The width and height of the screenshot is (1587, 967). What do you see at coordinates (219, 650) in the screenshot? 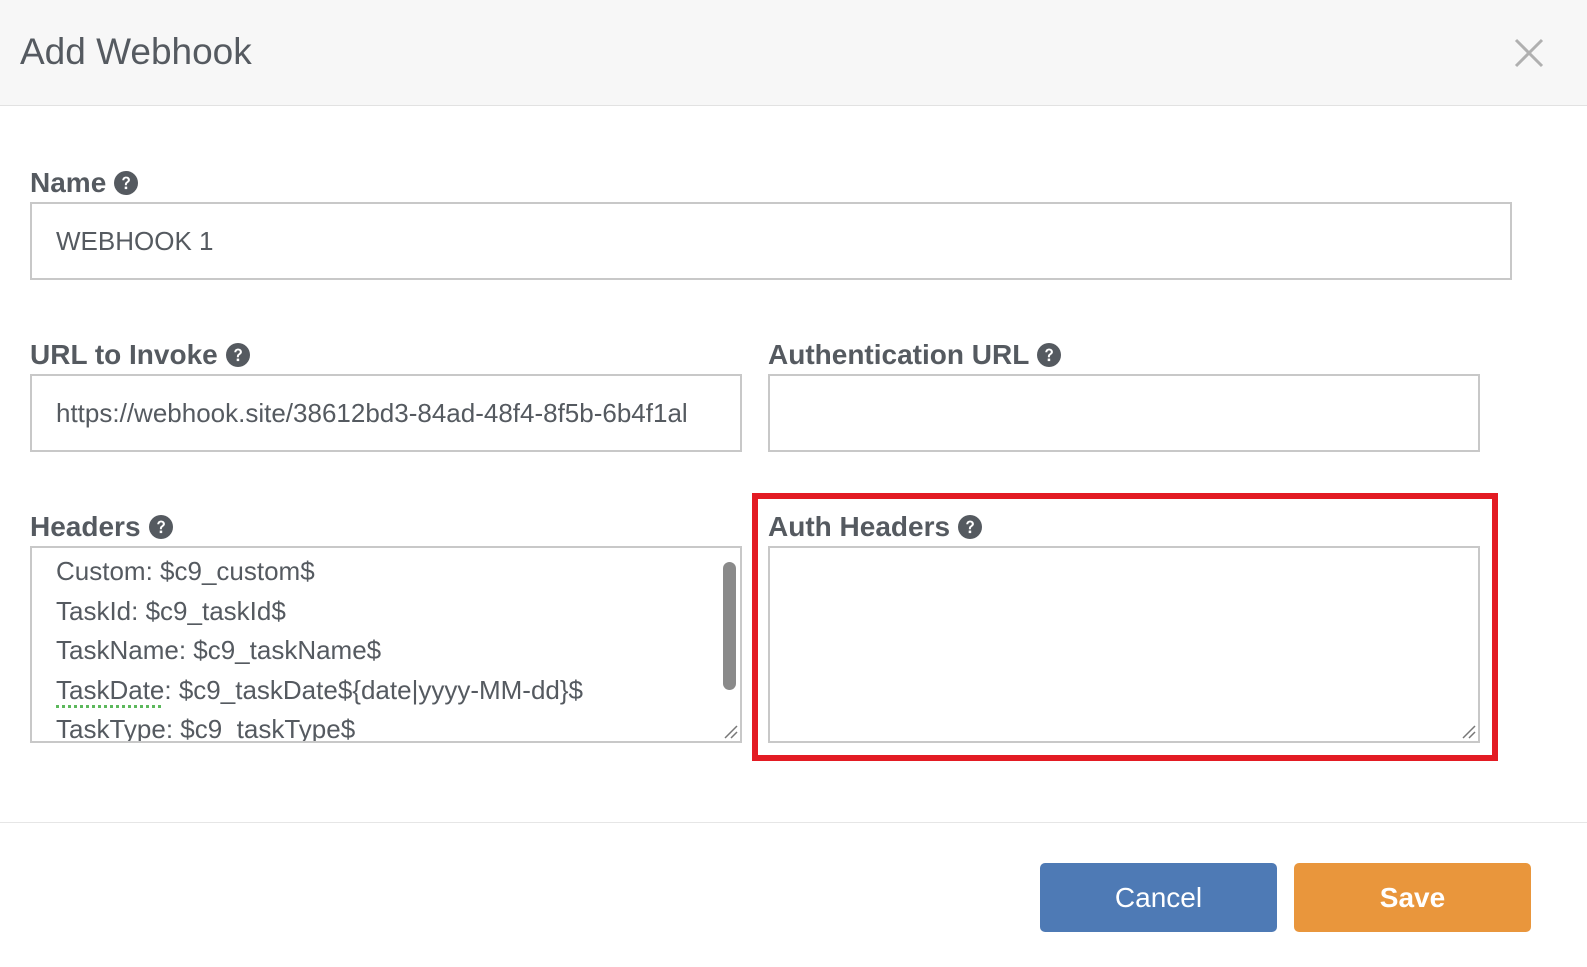
I see `headers-line: TaskName: $c9_taskName$` at bounding box center [219, 650].